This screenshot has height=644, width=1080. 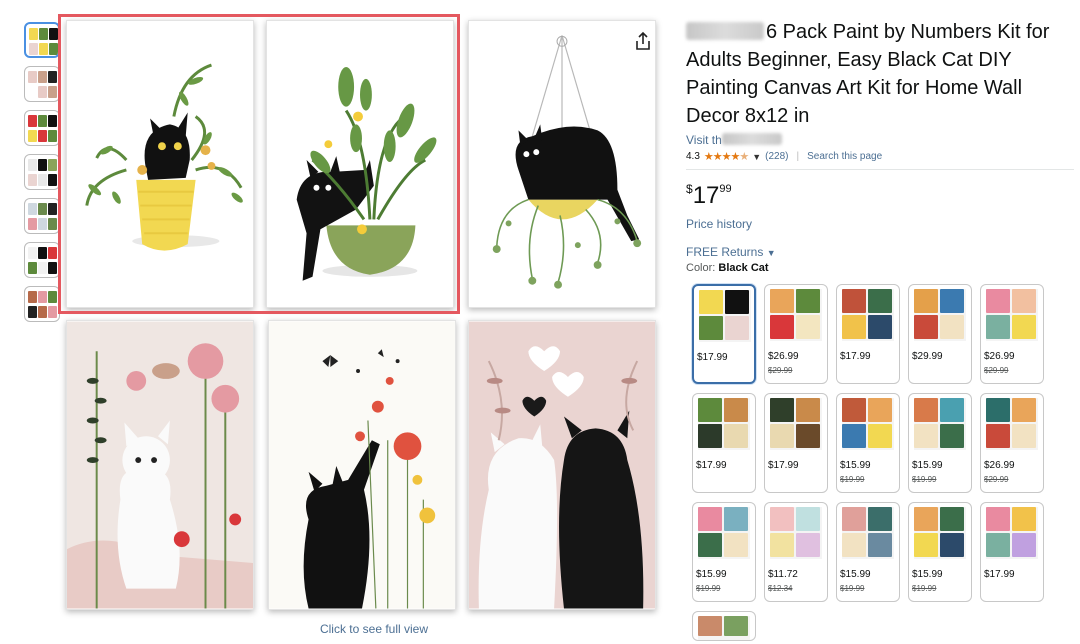 I want to click on click-to-see-full-view-link: Click to see full view, so click(x=374, y=629).